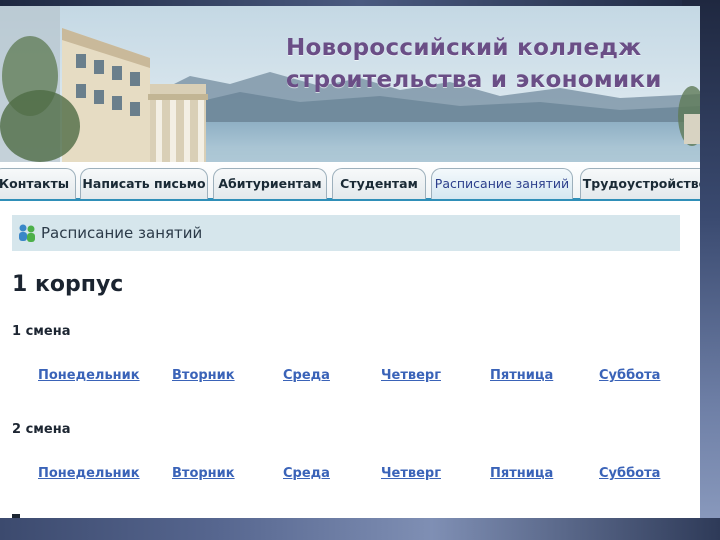 The height and width of the screenshot is (540, 720). Describe the element at coordinates (144, 183) in the screenshot. I see `tab-write-letter: Написать письмо` at that location.